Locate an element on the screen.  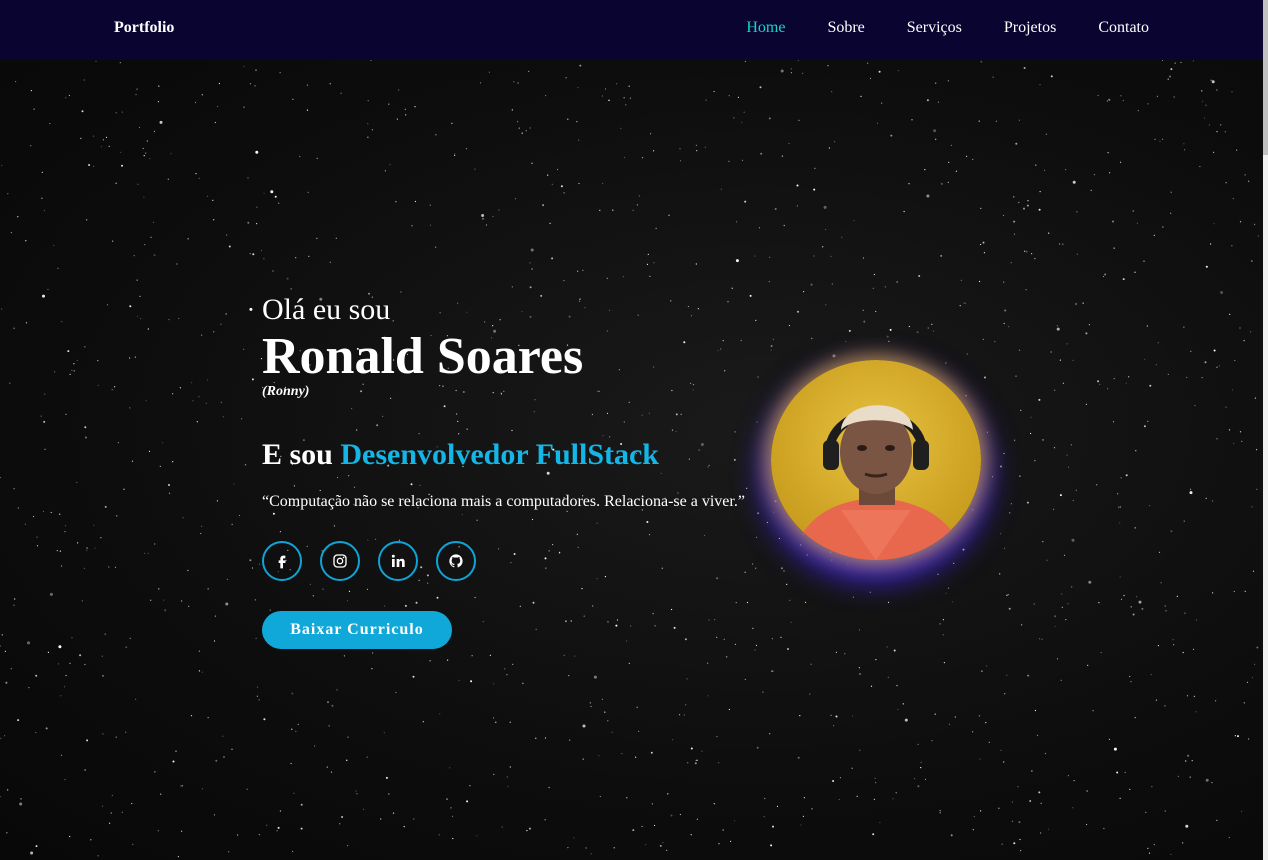
nav-home: Home is located at coordinates (765, 28).